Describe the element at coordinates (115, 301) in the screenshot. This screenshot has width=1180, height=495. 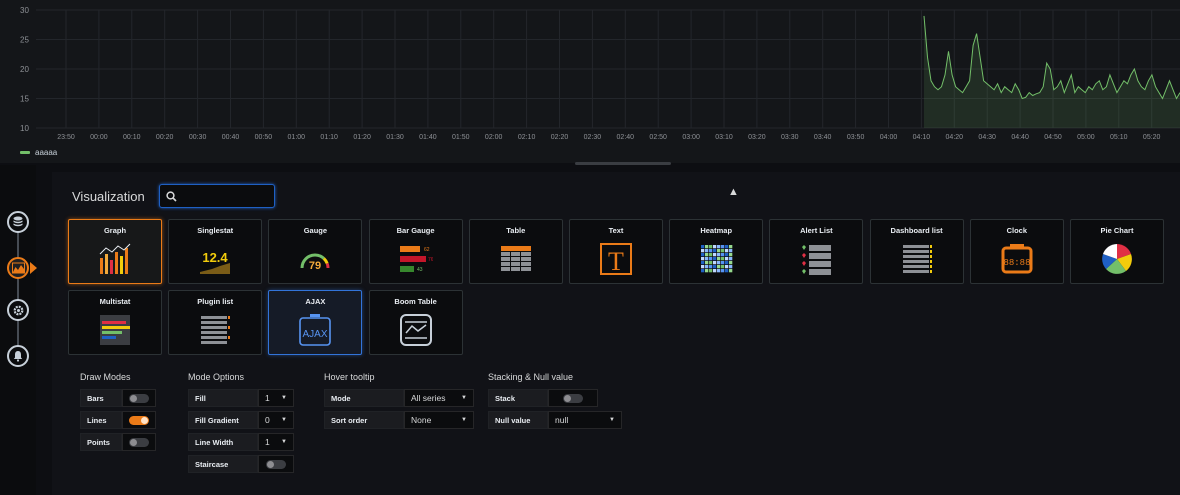
I see `viz-tile-label: Multistat` at that location.